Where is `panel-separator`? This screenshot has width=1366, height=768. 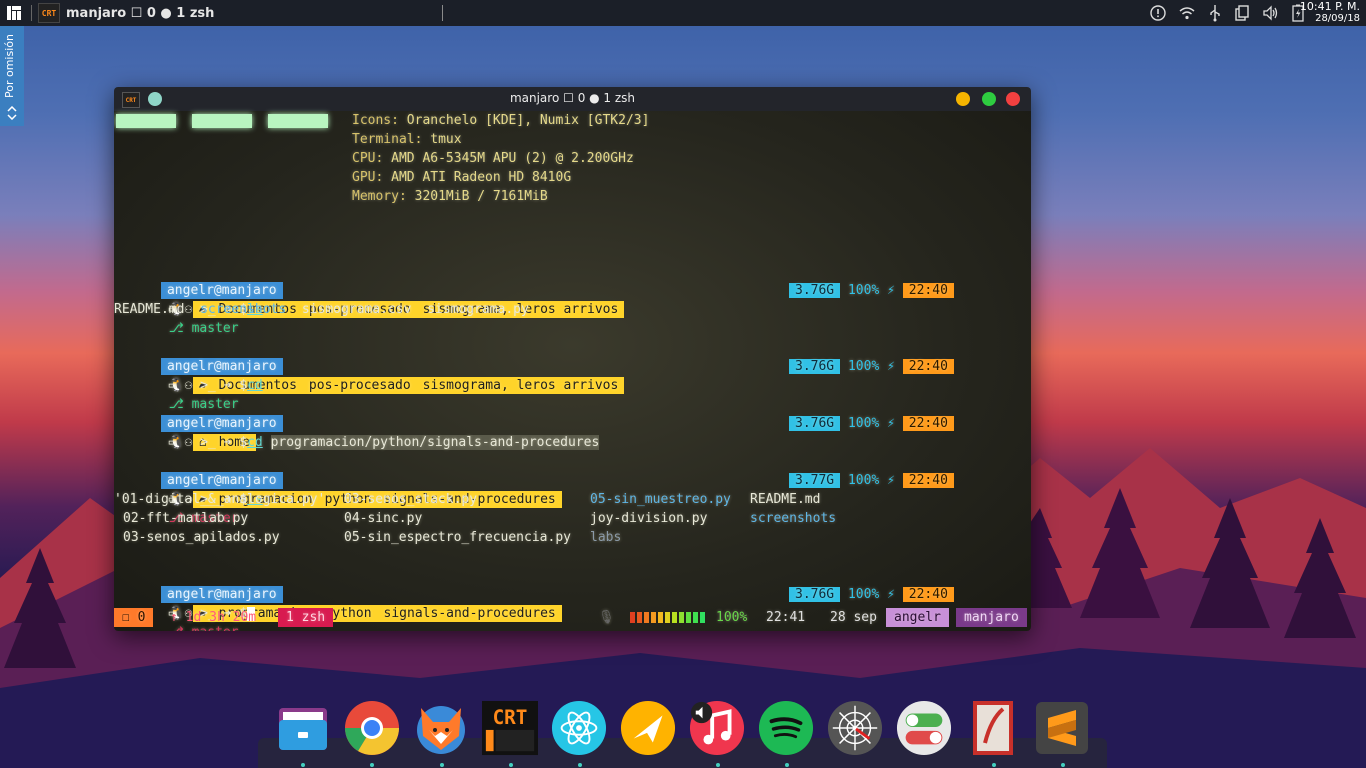
panel-separator is located at coordinates (442, 13).